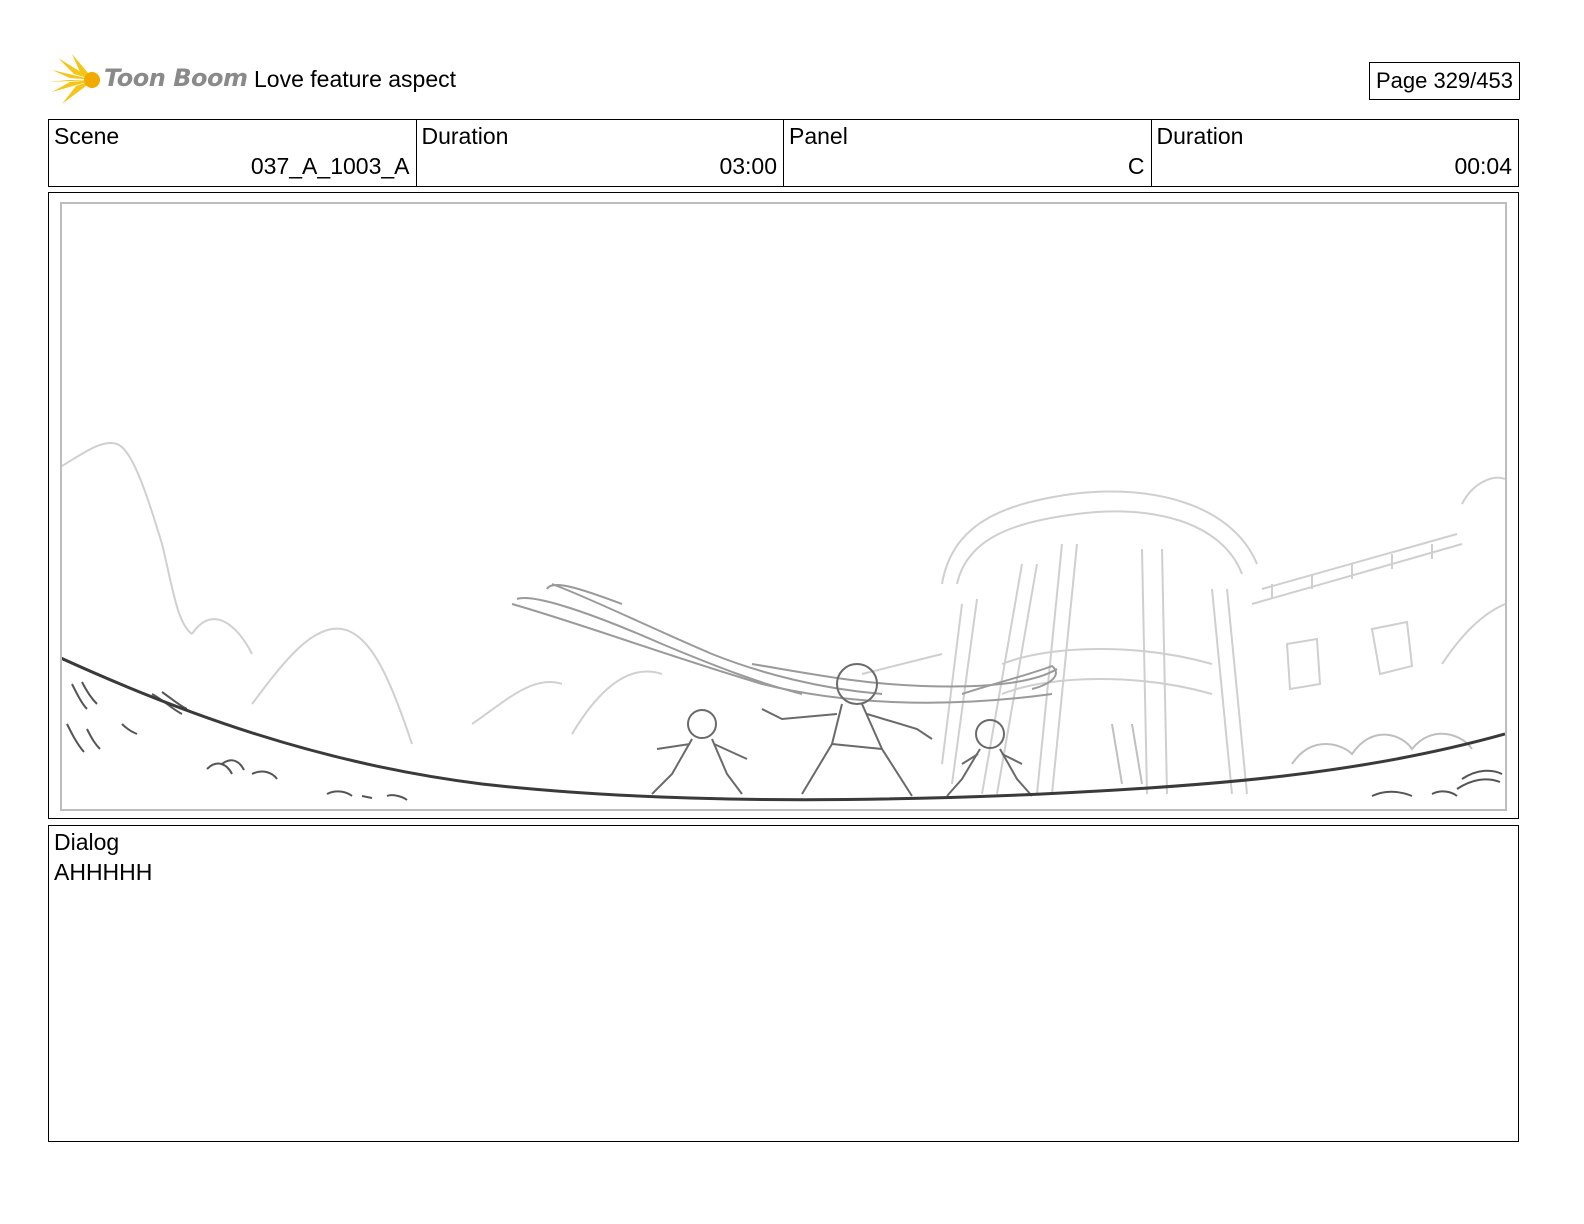 The height and width of the screenshot is (1224, 1584). I want to click on project-title: Love feature aspect, so click(355, 79).